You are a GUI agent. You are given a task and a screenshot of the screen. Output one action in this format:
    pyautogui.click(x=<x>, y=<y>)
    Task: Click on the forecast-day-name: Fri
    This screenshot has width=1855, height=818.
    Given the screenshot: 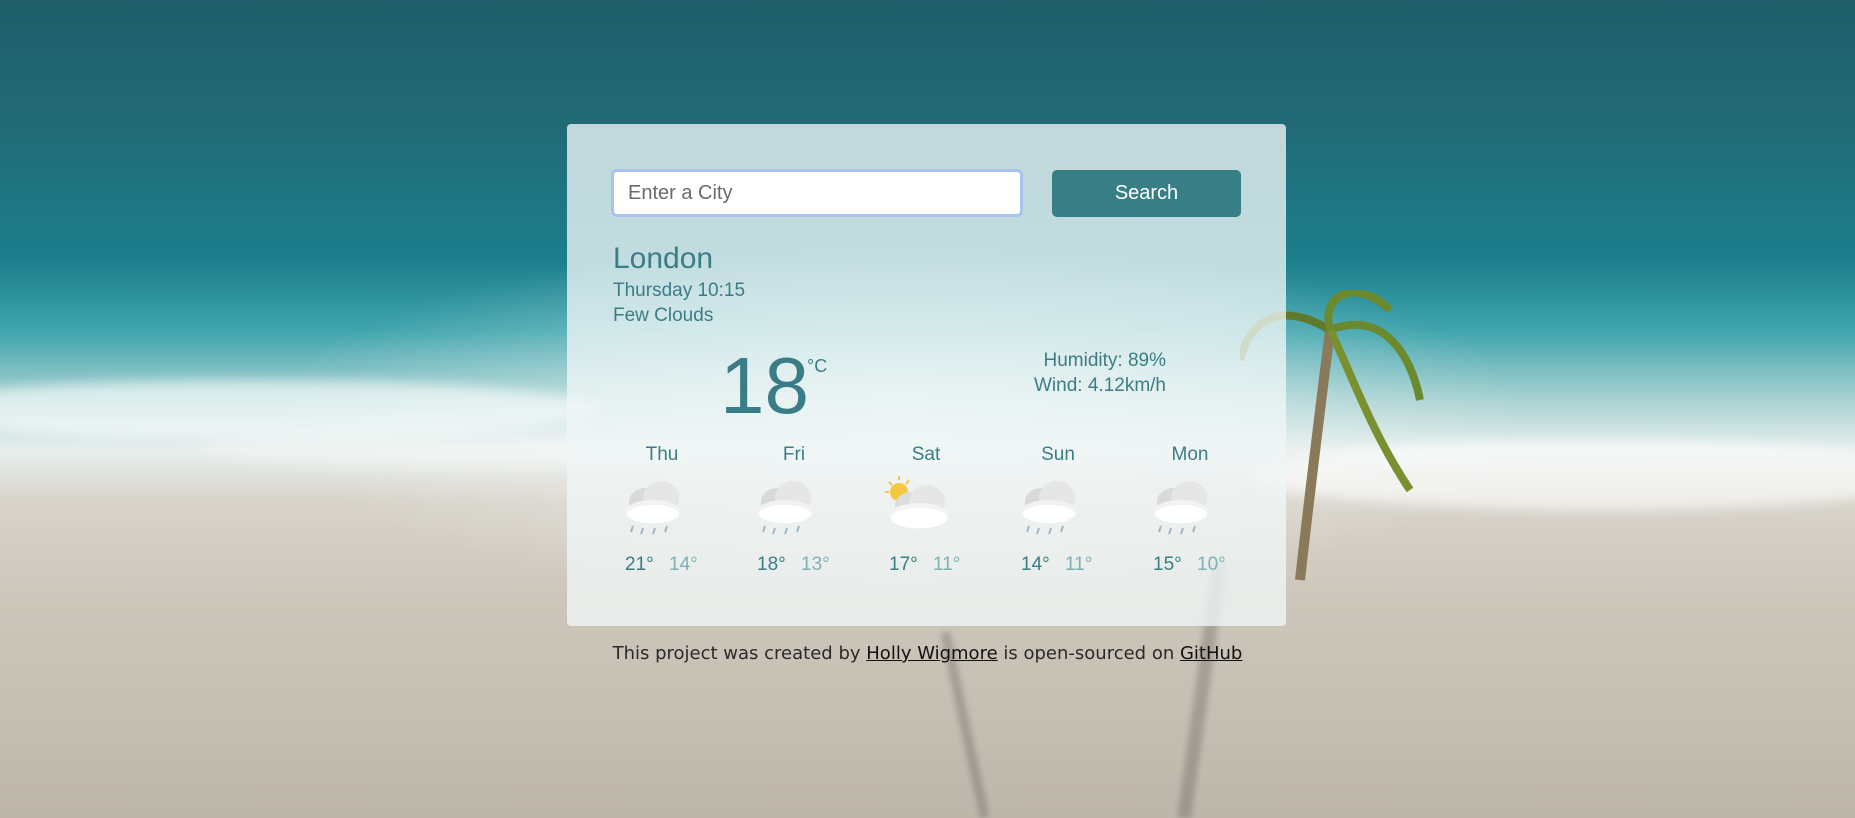 What is the action you would take?
    pyautogui.click(x=794, y=454)
    